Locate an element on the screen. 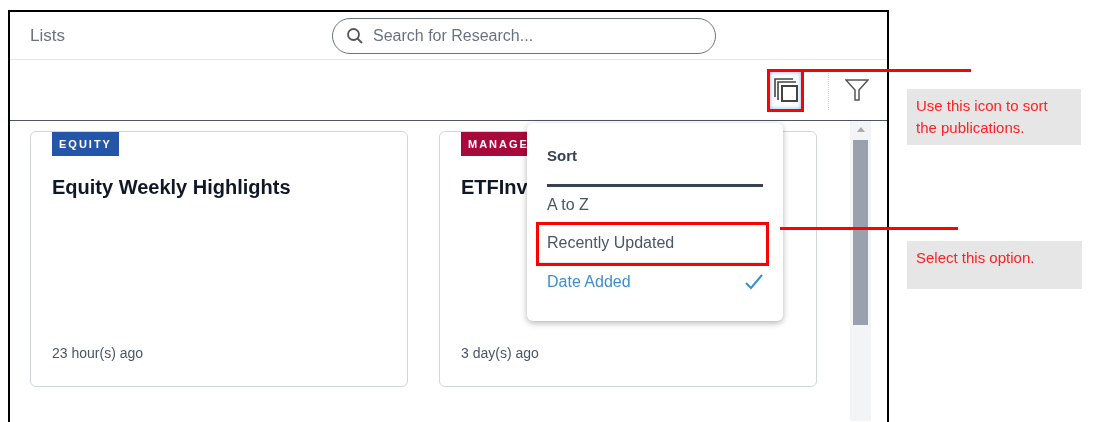 Image resolution: width=1109 pixels, height=422 pixels. timestamp: 23 hour(s) ago is located at coordinates (98, 353).